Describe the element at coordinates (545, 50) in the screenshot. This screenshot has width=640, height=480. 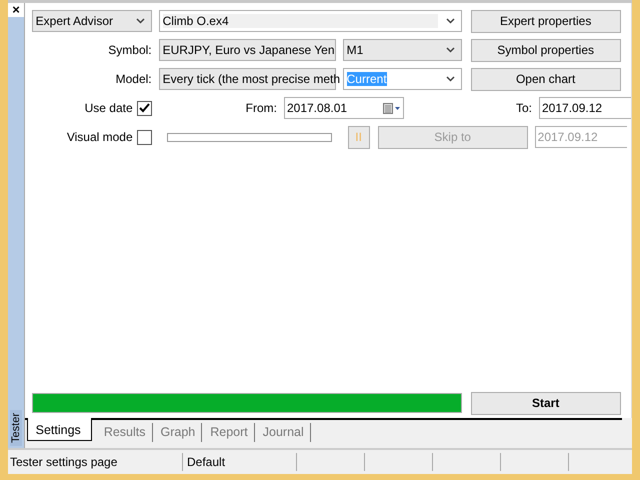
I see `properties-button: Symbol properties` at that location.